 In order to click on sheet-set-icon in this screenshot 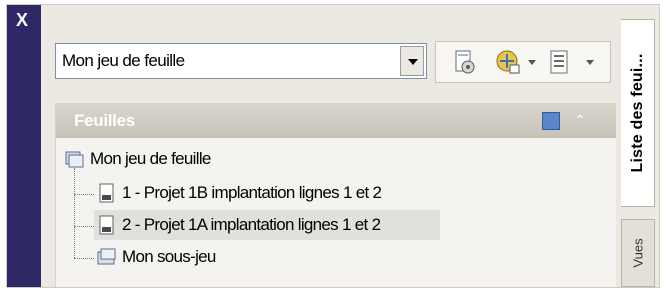, I will do `click(74, 159)`.